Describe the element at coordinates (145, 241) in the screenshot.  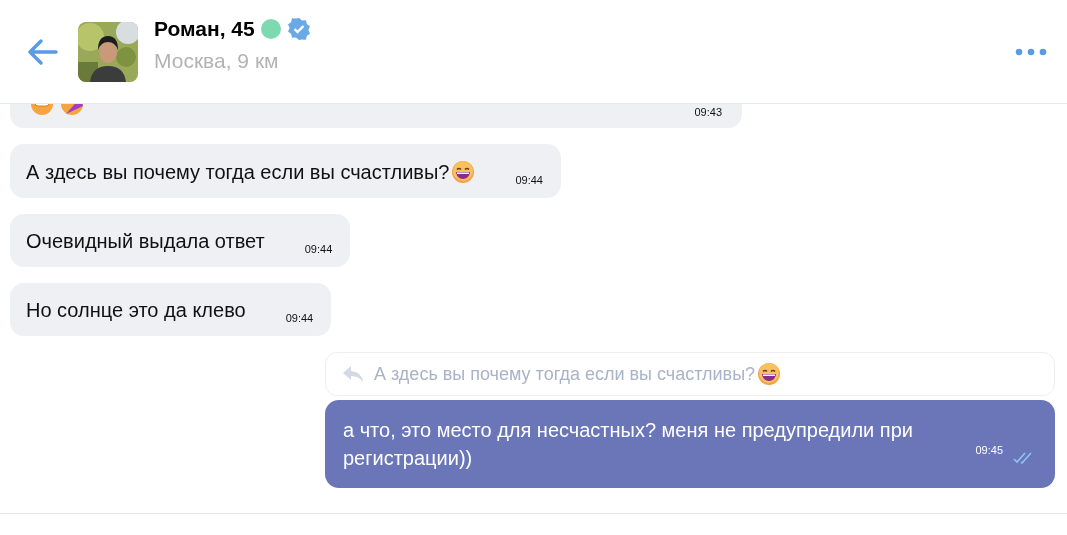
I see `message-text: Очевидный выдала ответ` at that location.